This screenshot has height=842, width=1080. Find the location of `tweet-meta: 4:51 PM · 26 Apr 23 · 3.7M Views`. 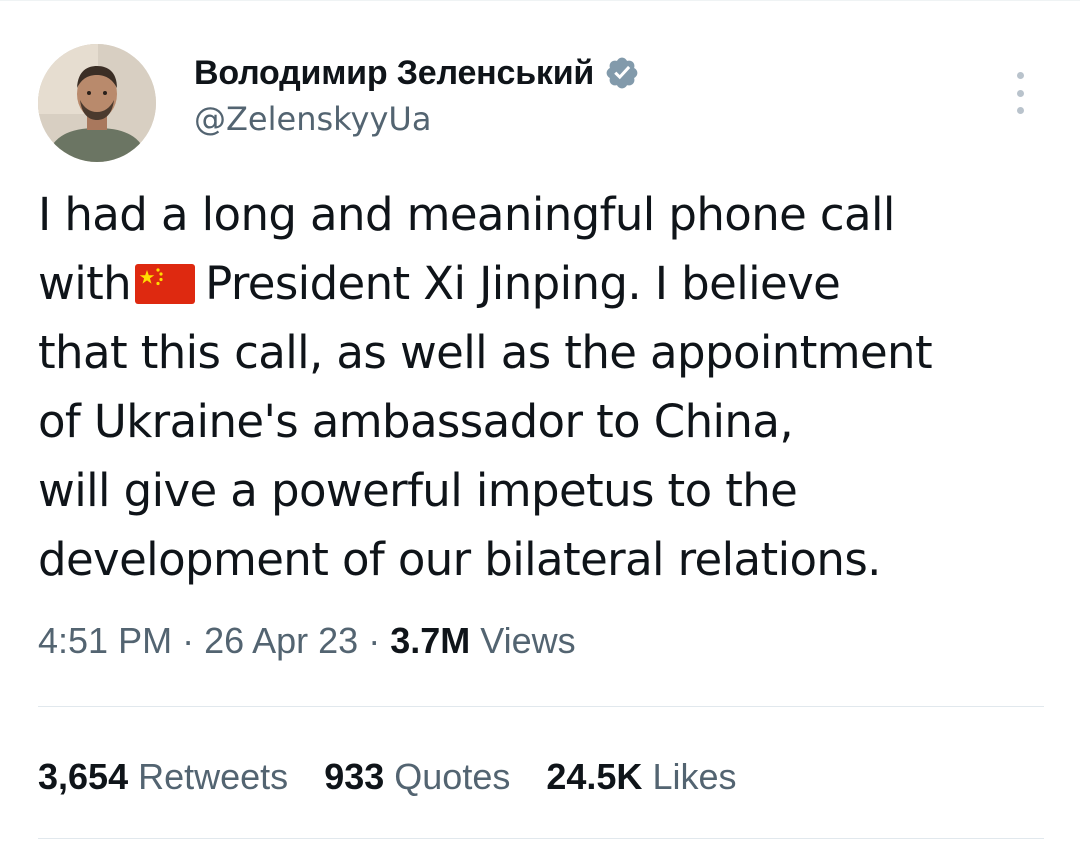

tweet-meta: 4:51 PM · 26 Apr 23 · 3.7M Views is located at coordinates (307, 641).